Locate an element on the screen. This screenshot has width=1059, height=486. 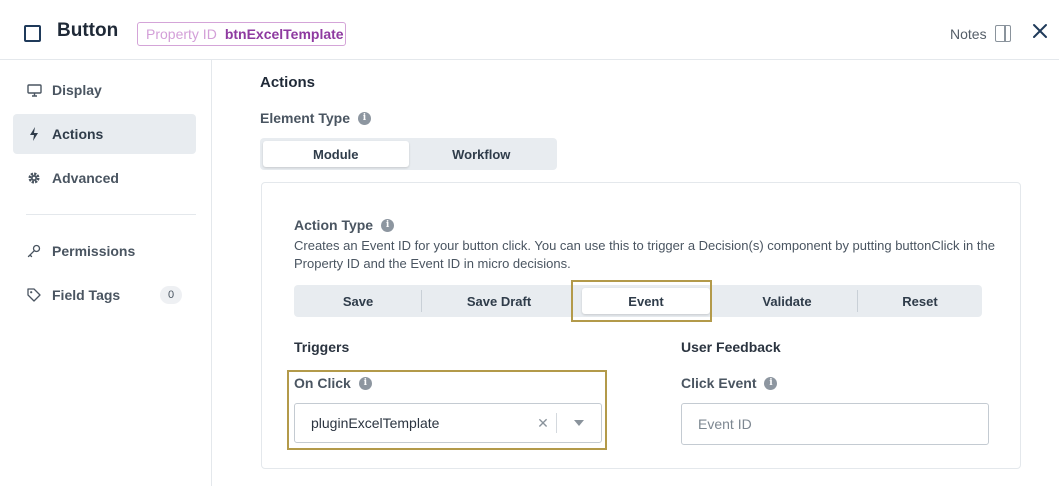
sidebar-divider is located at coordinates (111, 214).